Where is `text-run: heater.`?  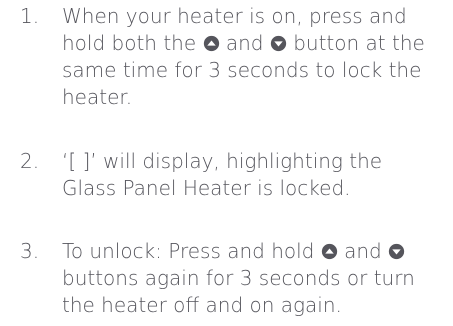 text-run: heater. is located at coordinates (97, 97).